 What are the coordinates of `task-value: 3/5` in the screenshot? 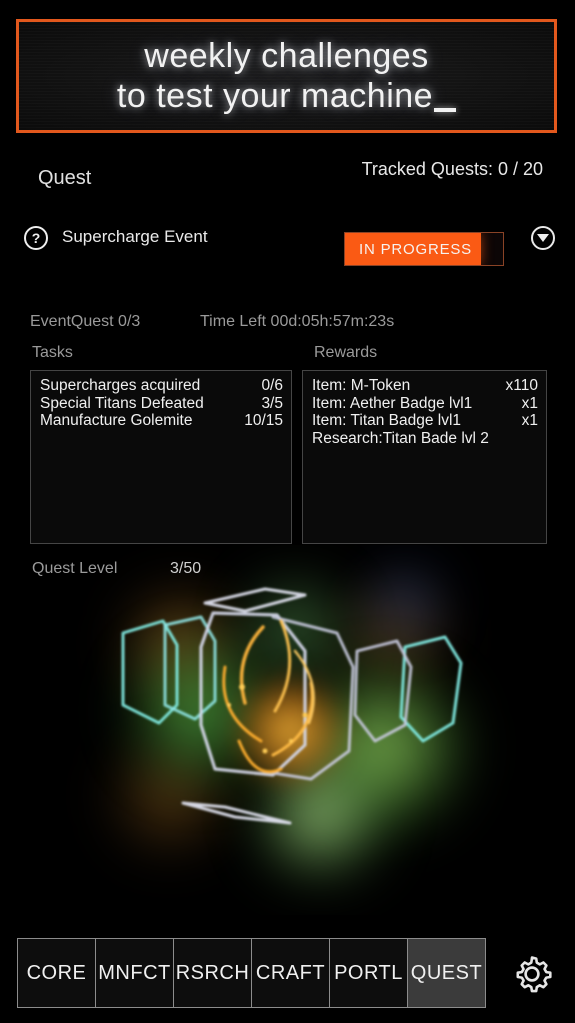 It's located at (272, 403).